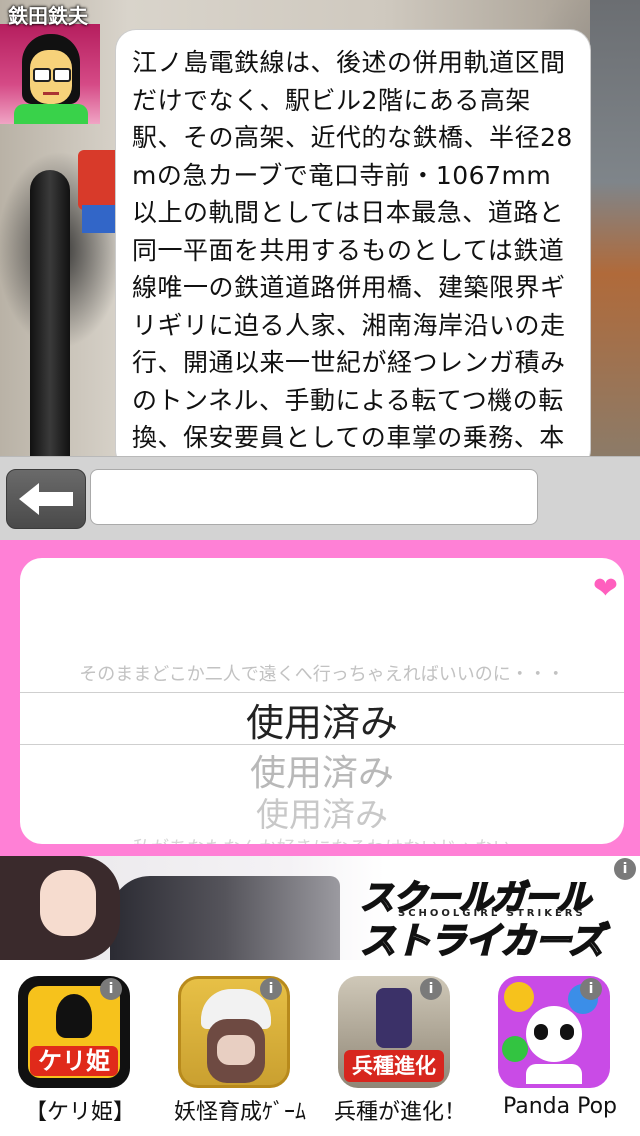 This screenshot has width=640, height=1136. Describe the element at coordinates (322, 719) in the screenshot. I see `picker-option-selected: 使用済み` at that location.